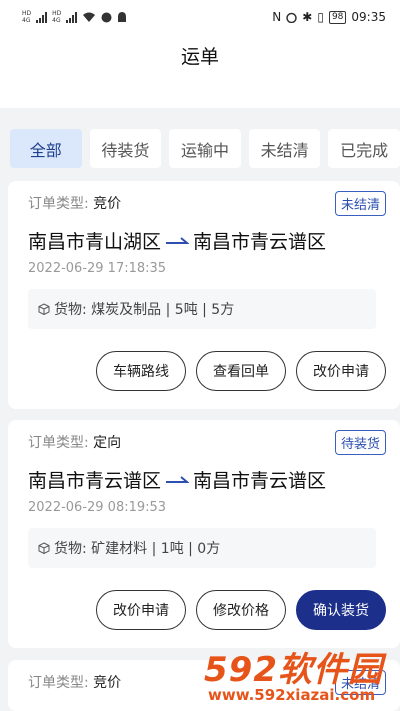 This screenshot has width=400, height=711. What do you see at coordinates (341, 610) in the screenshot?
I see `confirm-loading-button: 确认装货` at bounding box center [341, 610].